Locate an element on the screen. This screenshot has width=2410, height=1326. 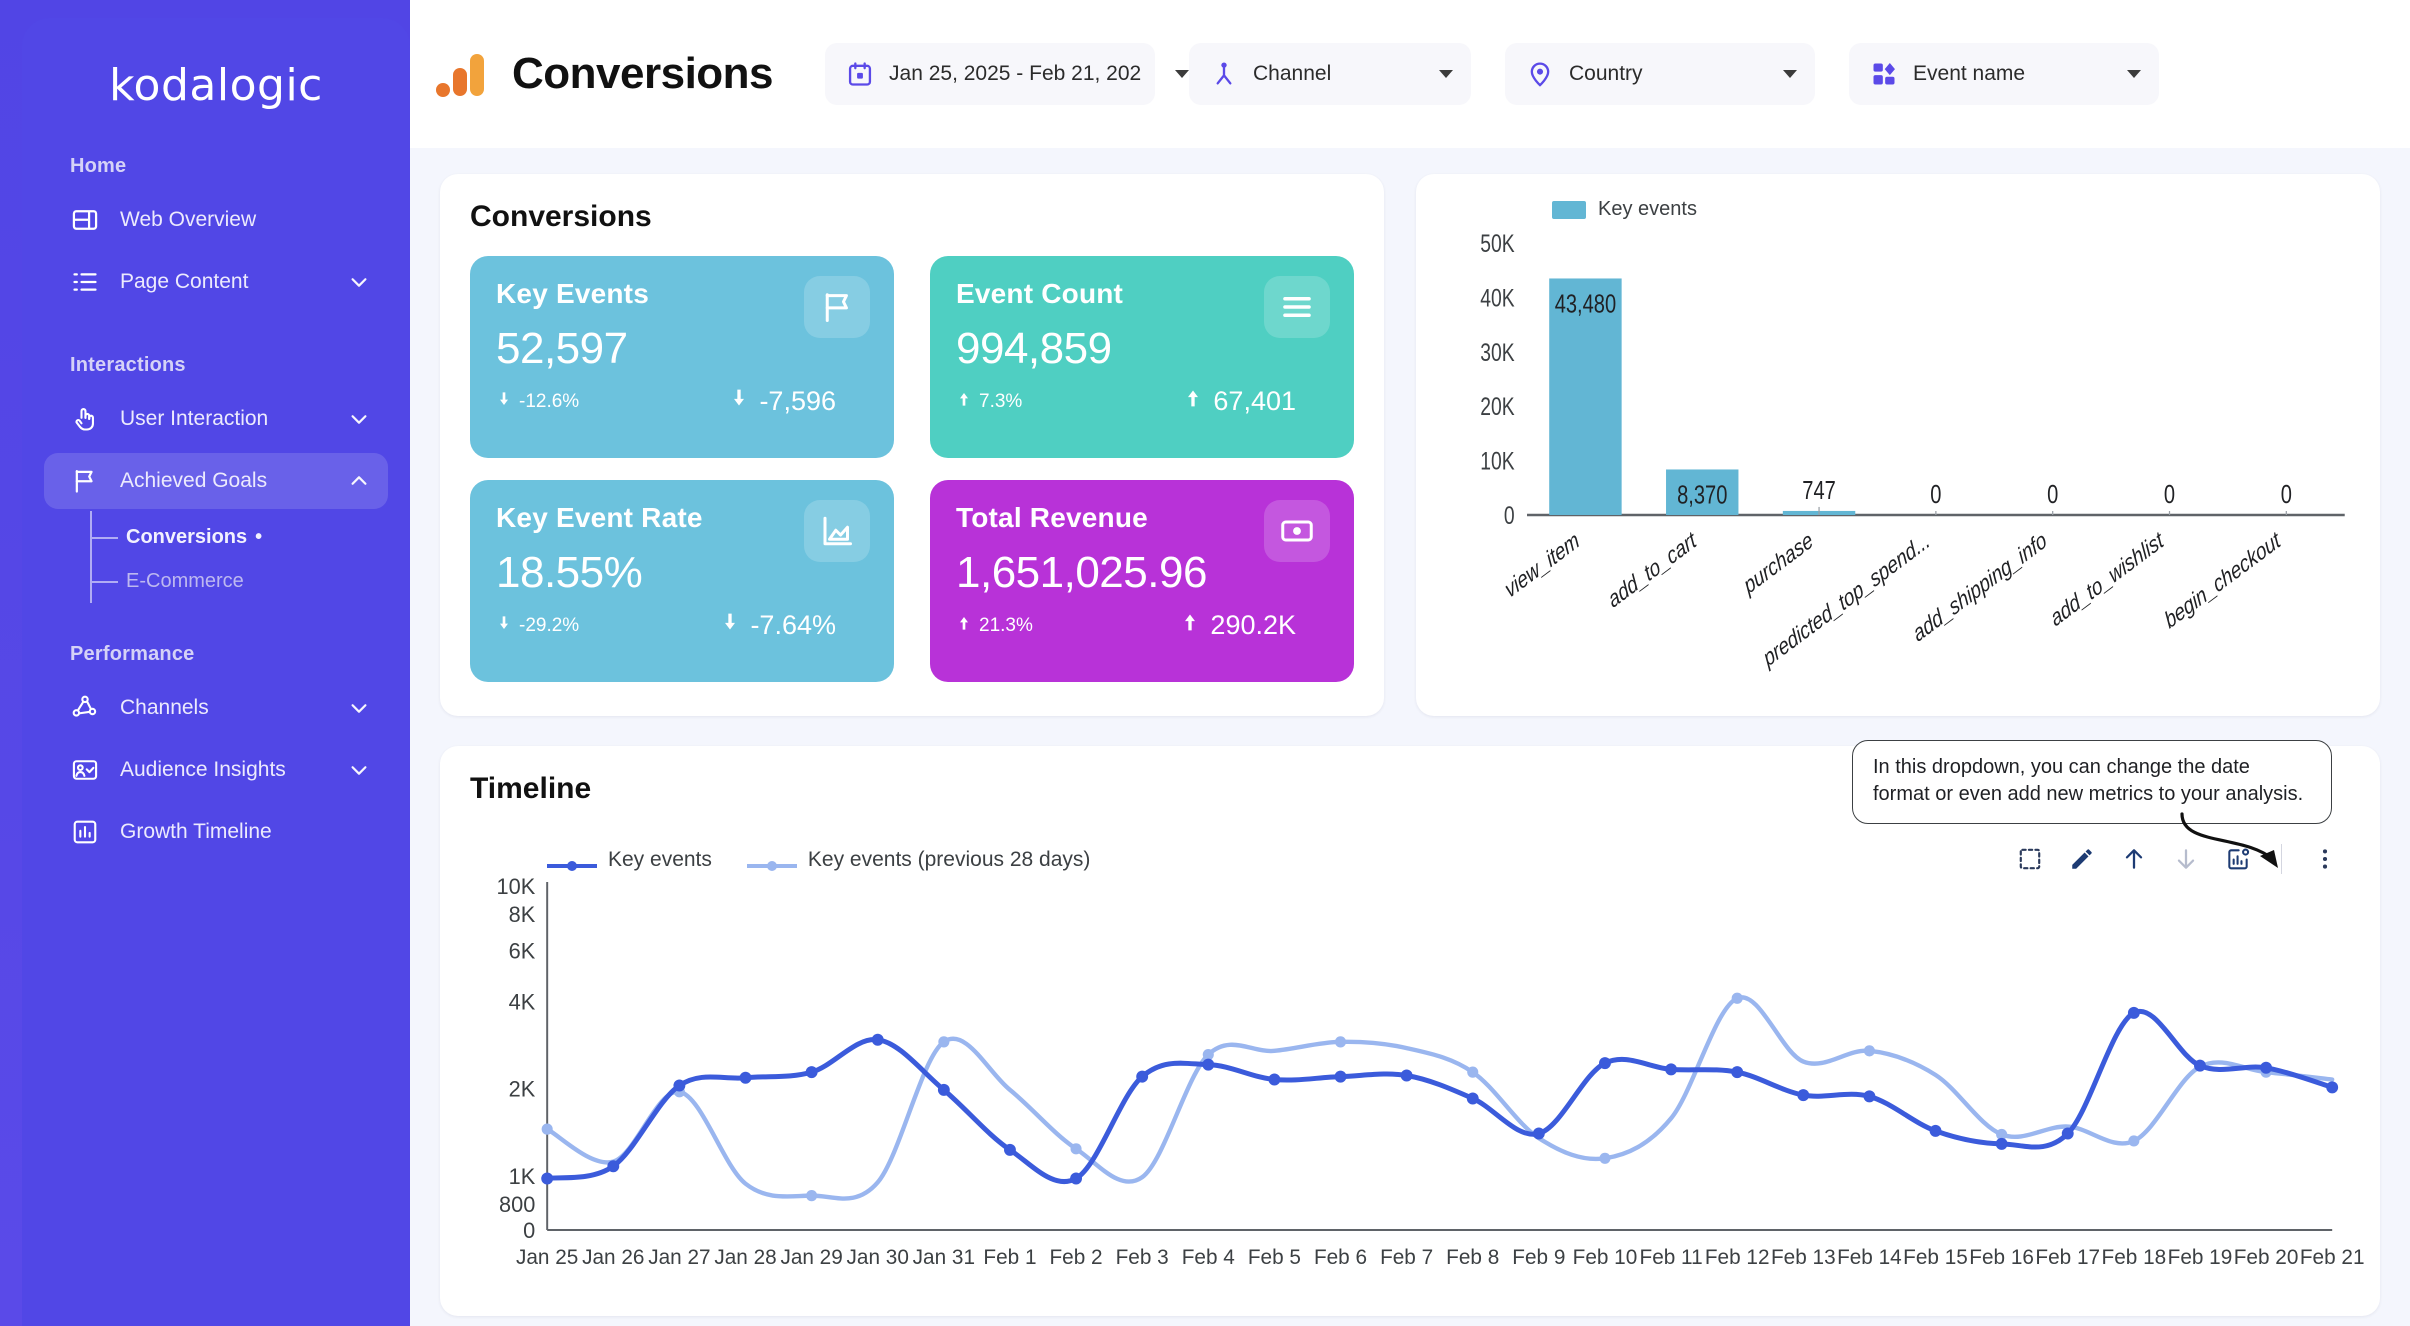
nav-section-home: Home is located at coordinates (98, 166).